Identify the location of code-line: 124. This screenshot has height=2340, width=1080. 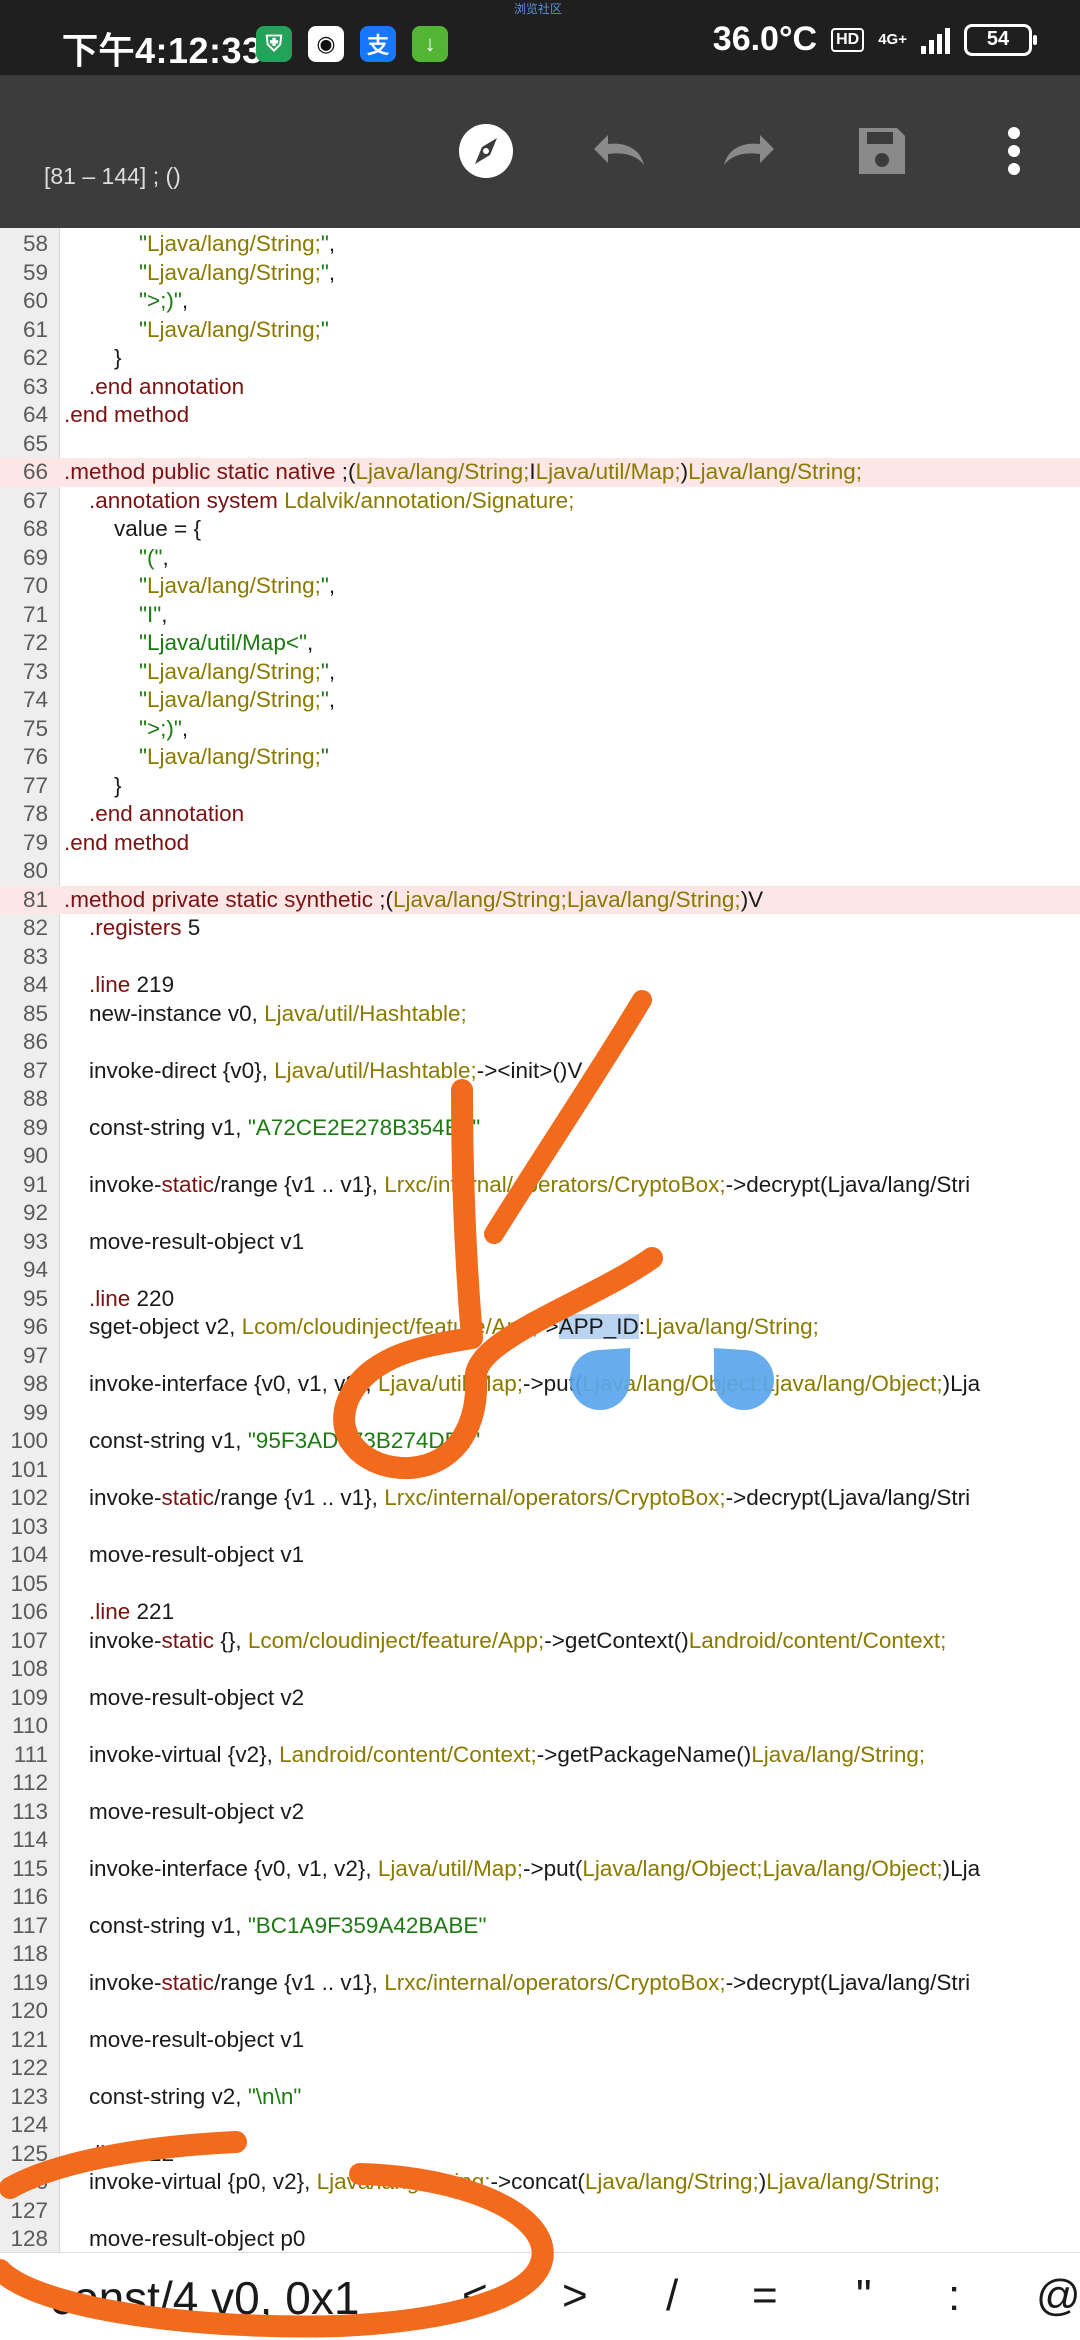
(540, 2125).